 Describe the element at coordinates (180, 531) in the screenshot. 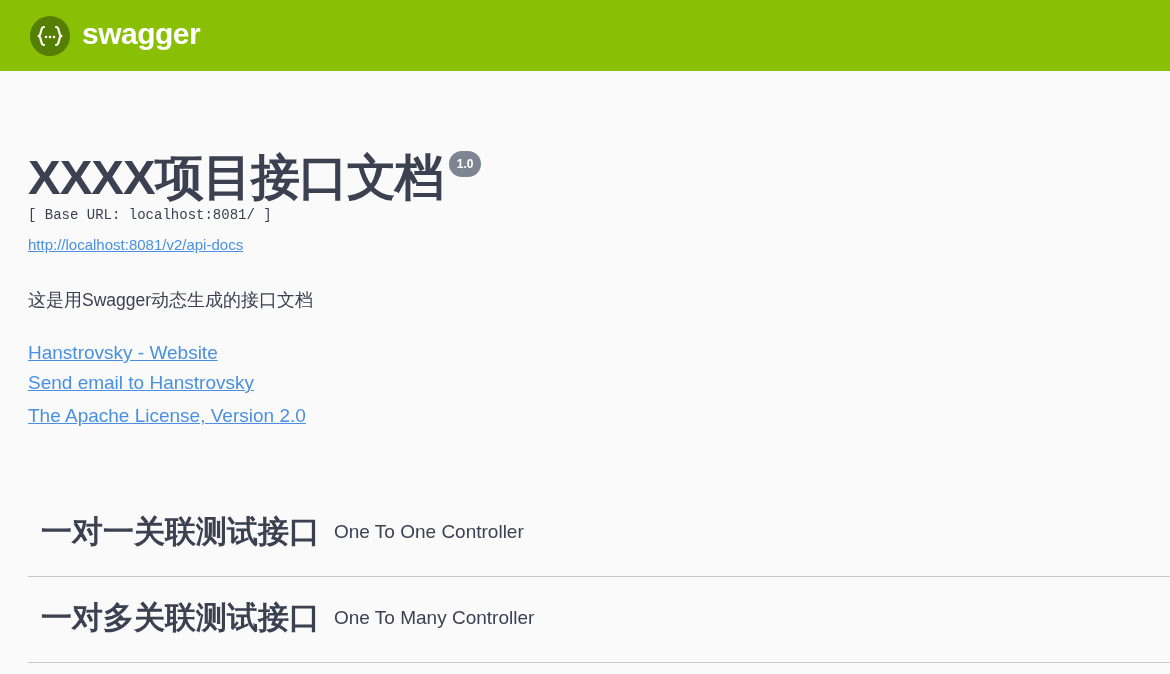

I see `tag-name: 一对一关联测试接口` at that location.